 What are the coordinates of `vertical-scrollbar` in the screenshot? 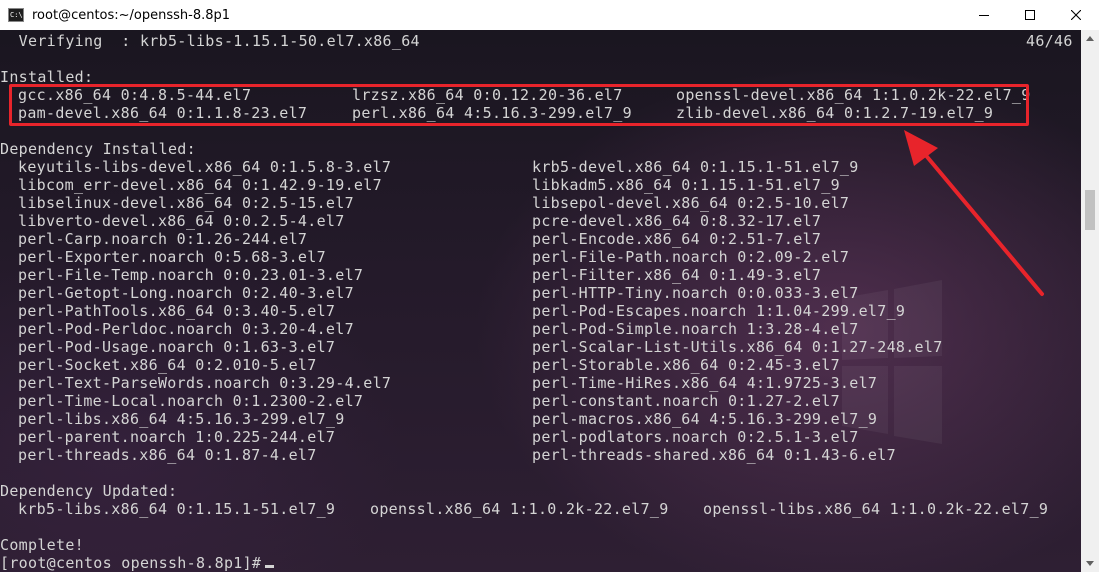 It's located at (1090, 301).